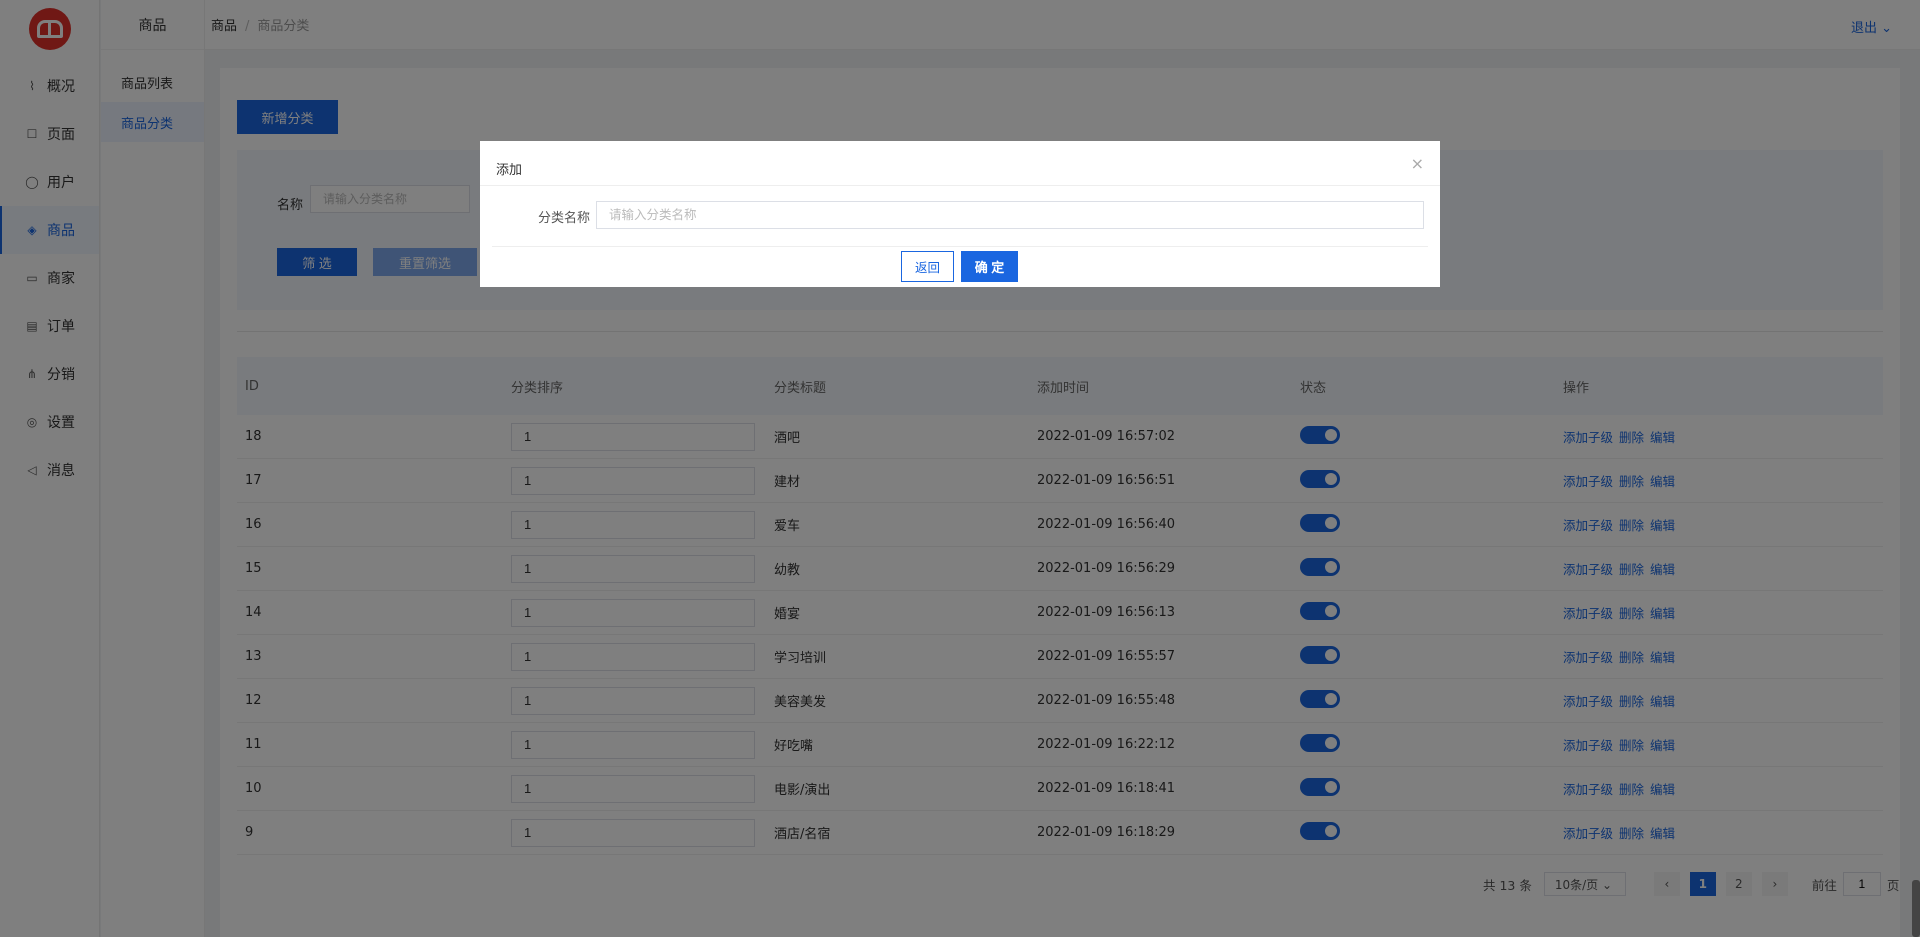 Image resolution: width=1920 pixels, height=937 pixels. I want to click on dialog-title: 添加, so click(509, 170).